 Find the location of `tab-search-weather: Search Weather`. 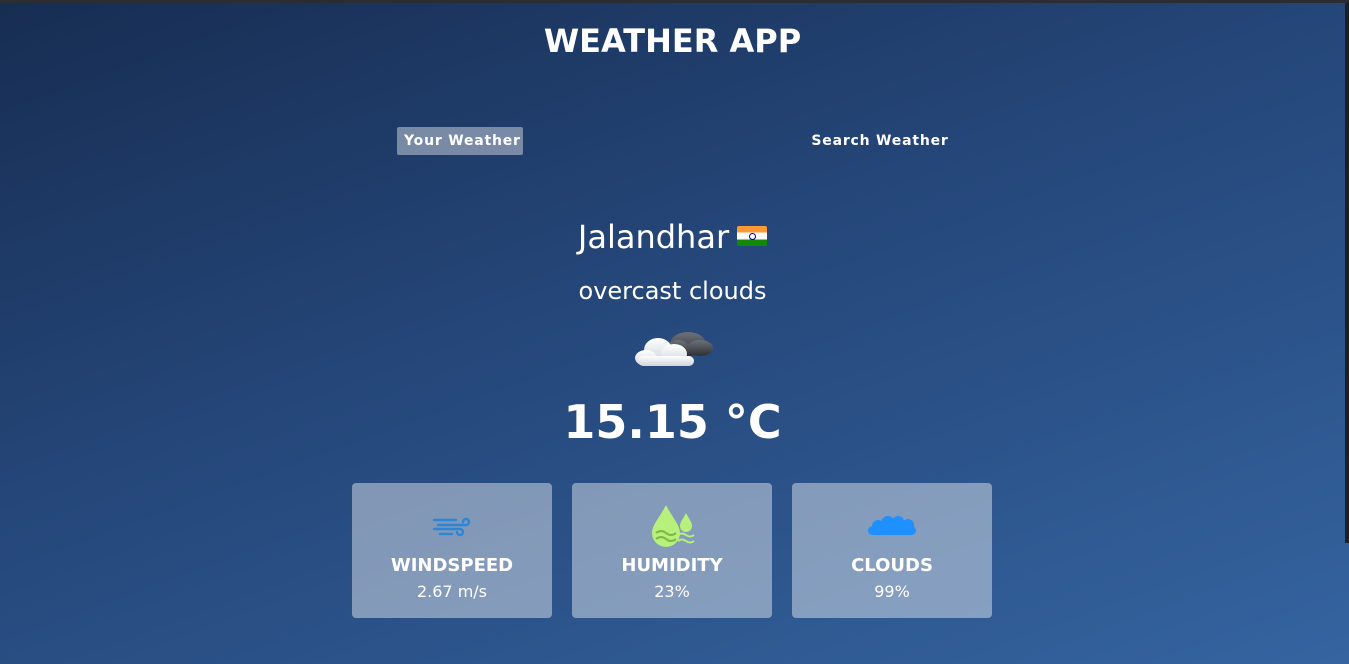

tab-search-weather: Search Weather is located at coordinates (880, 141).